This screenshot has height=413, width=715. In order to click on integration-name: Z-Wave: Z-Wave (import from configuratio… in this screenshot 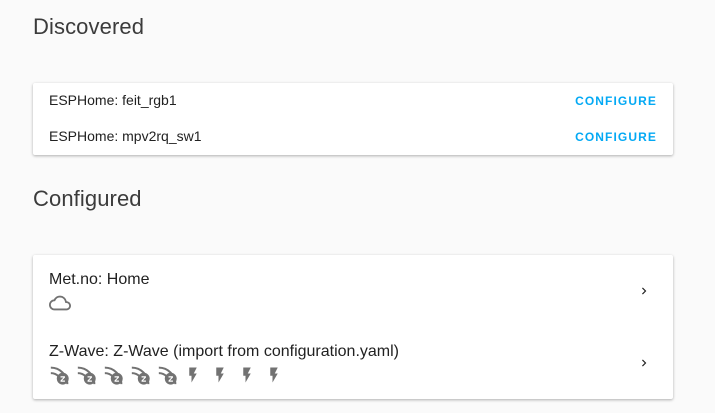, I will do `click(224, 351)`.